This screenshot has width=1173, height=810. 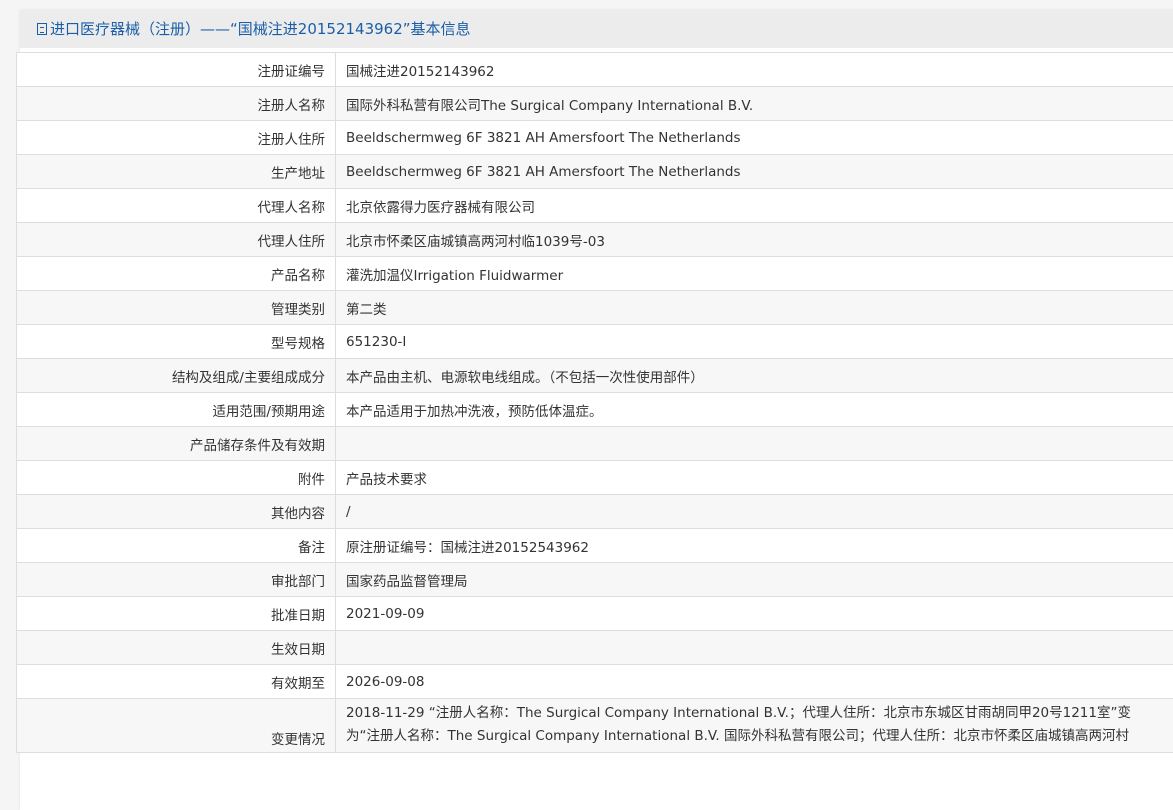 I want to click on table-row: 其他内容/, so click(x=595, y=512).